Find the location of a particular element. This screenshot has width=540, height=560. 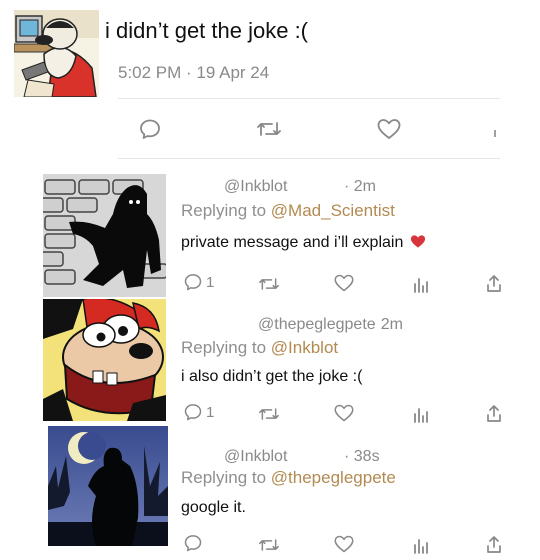

reply-2-retweet-button is located at coordinates (269, 416).